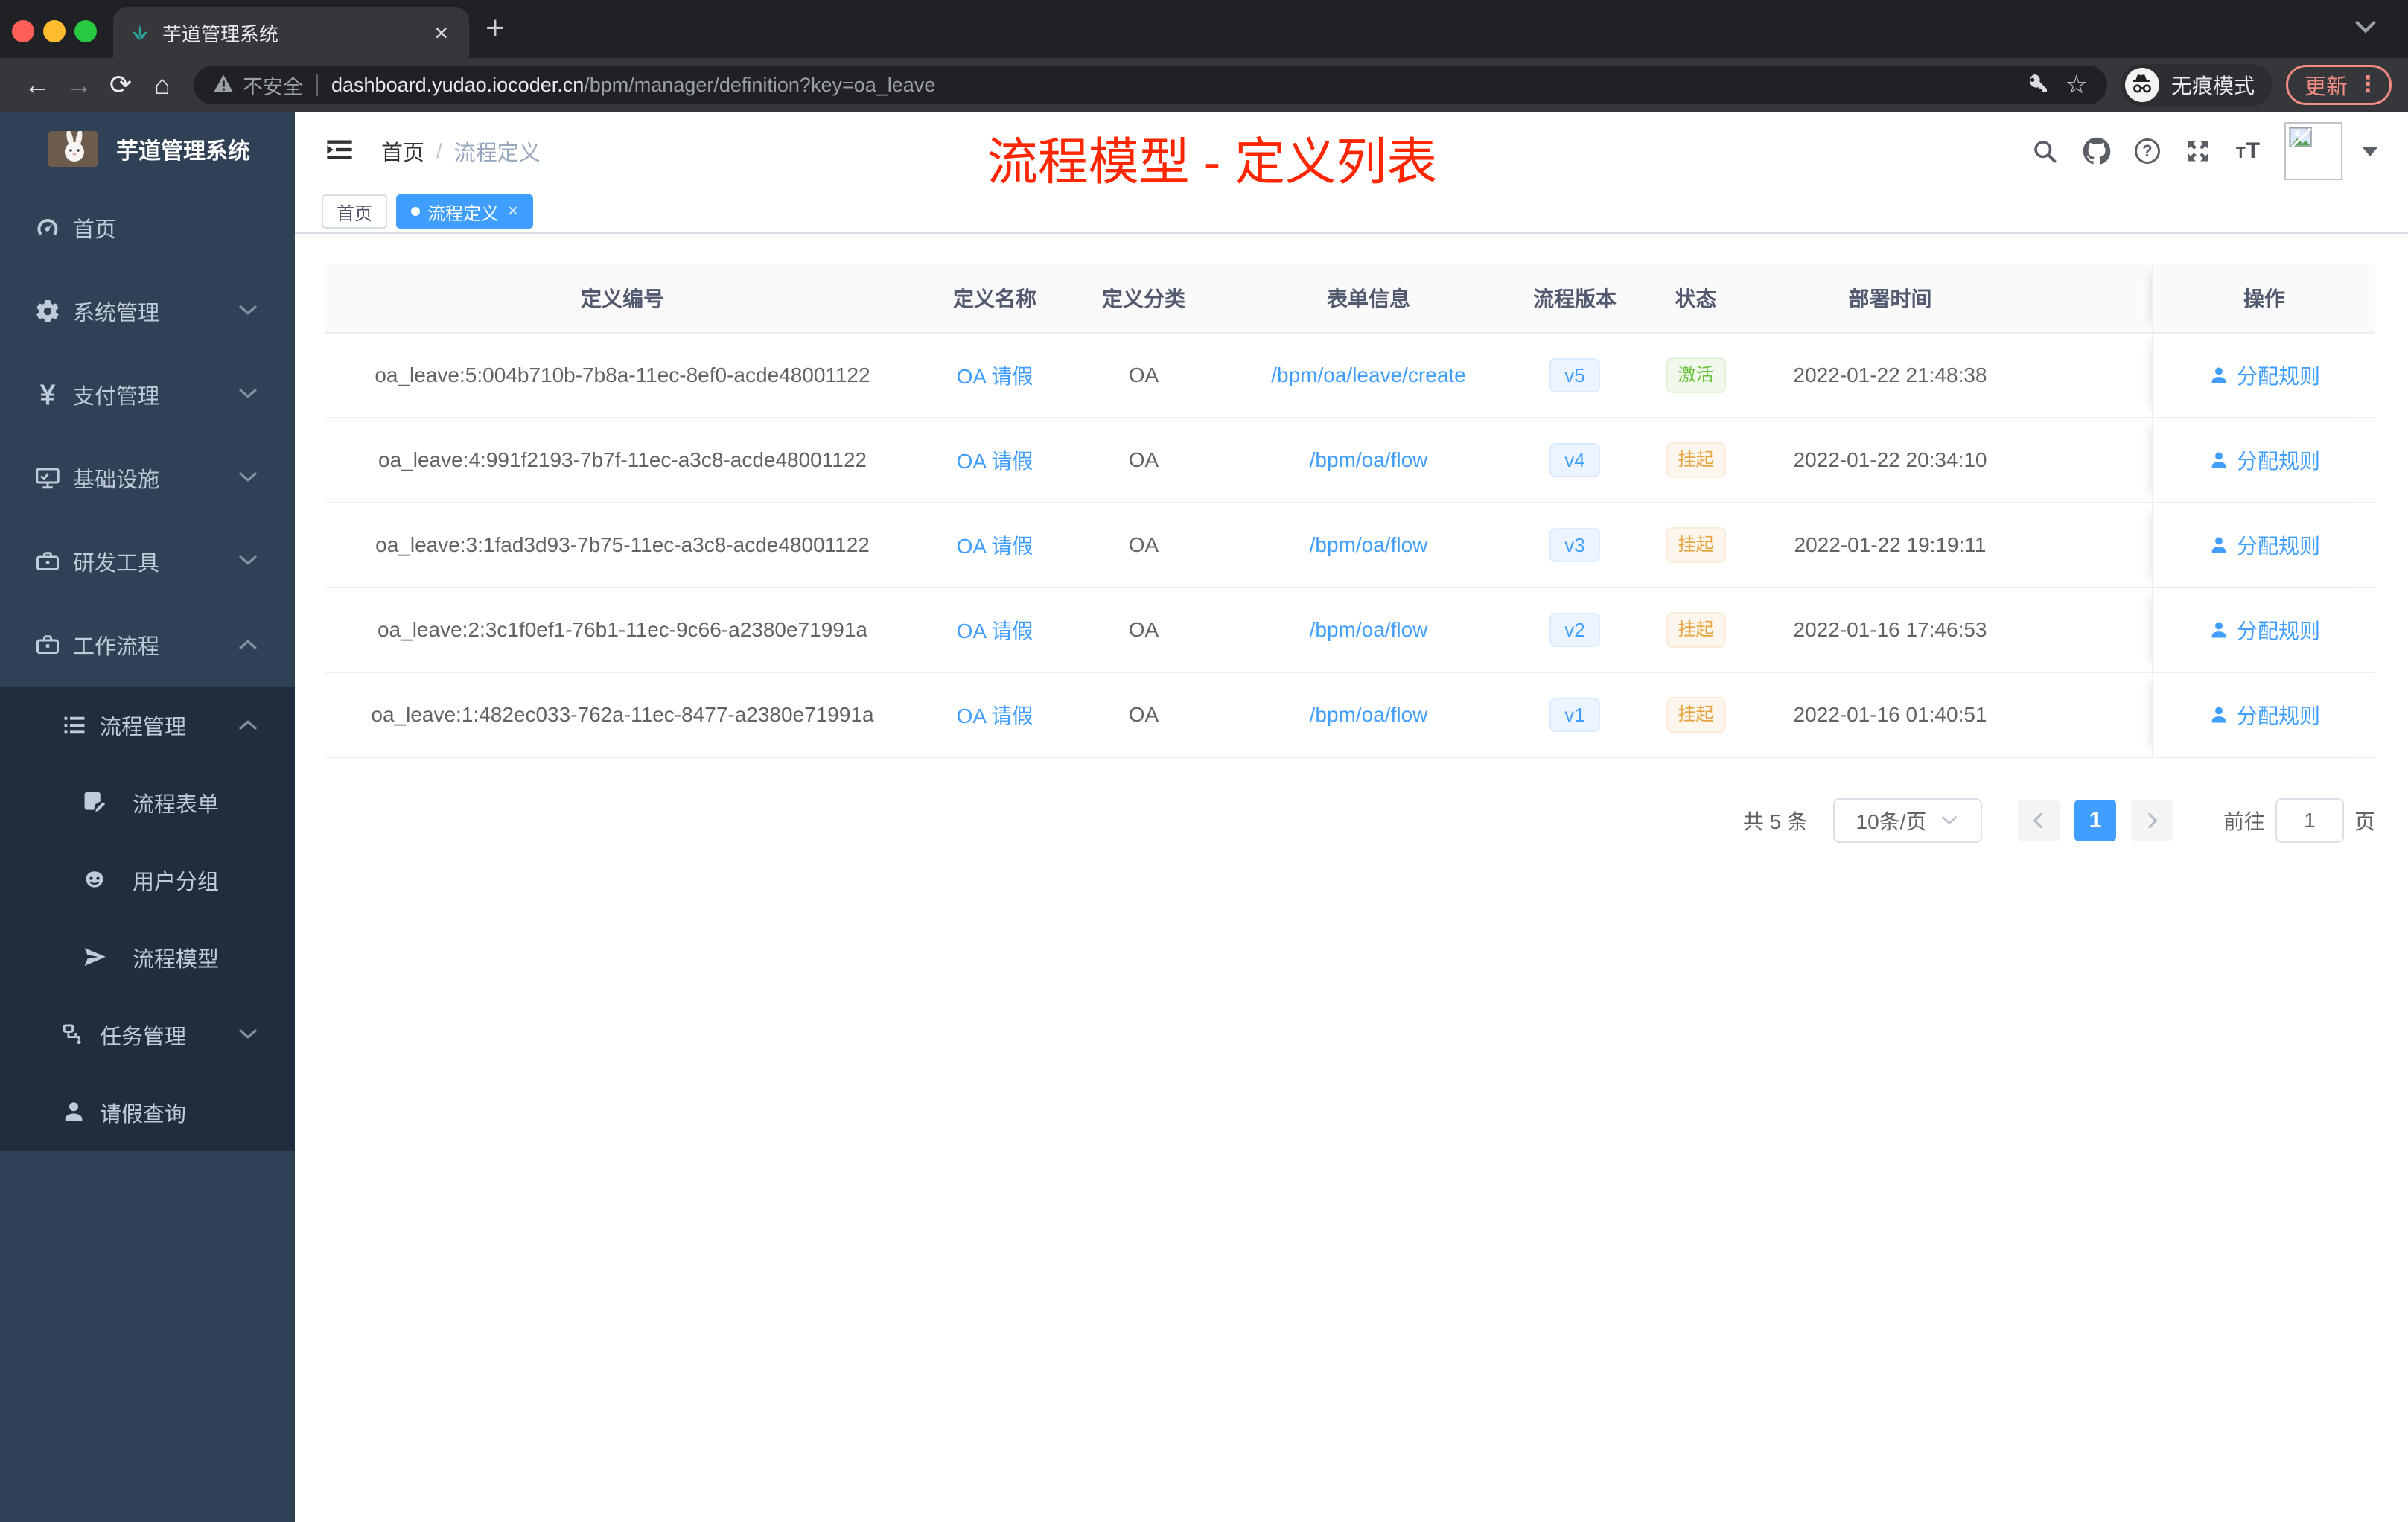 The width and height of the screenshot is (2408, 1522). I want to click on sidebar-item-process-model: 流程模型, so click(147, 957).